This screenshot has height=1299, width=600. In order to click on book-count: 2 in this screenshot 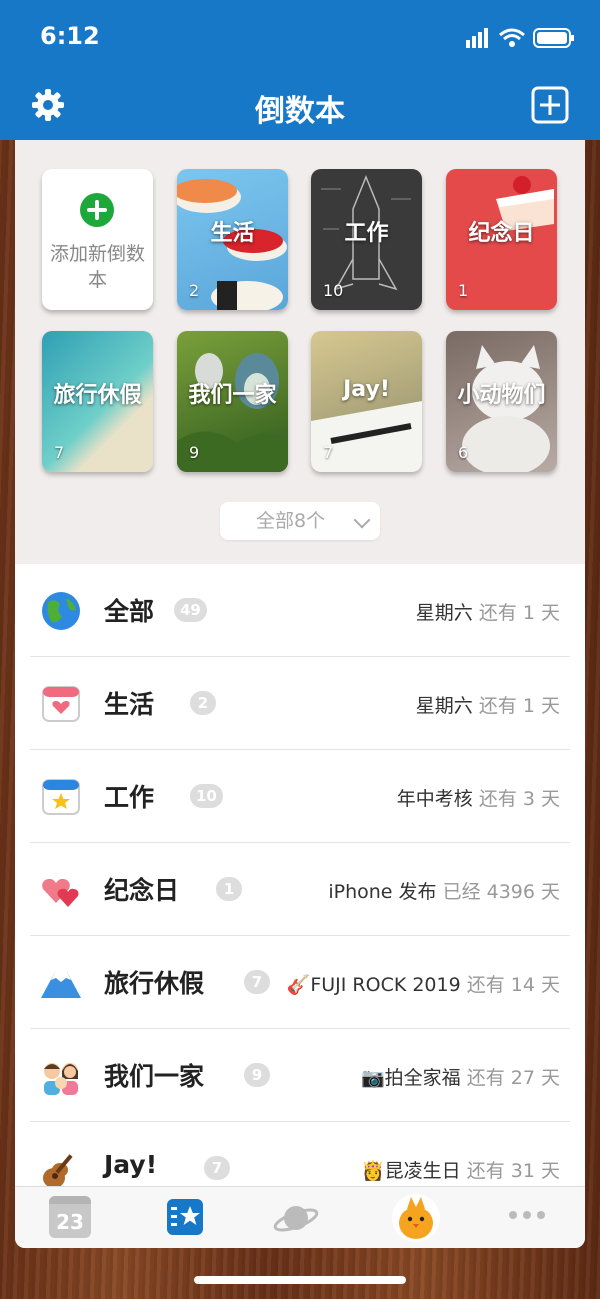, I will do `click(194, 290)`.